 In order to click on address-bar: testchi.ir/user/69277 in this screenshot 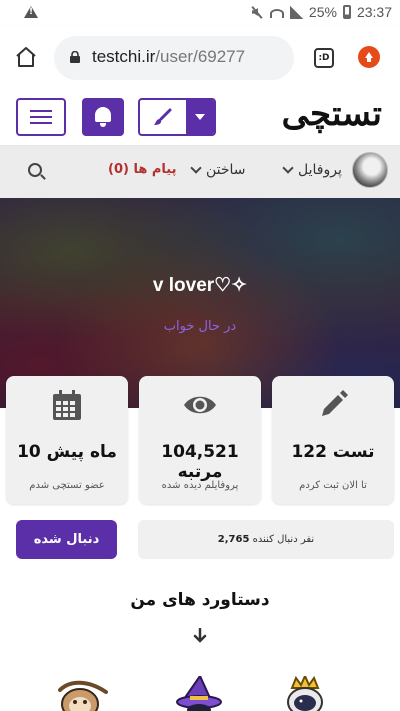, I will do `click(174, 58)`.